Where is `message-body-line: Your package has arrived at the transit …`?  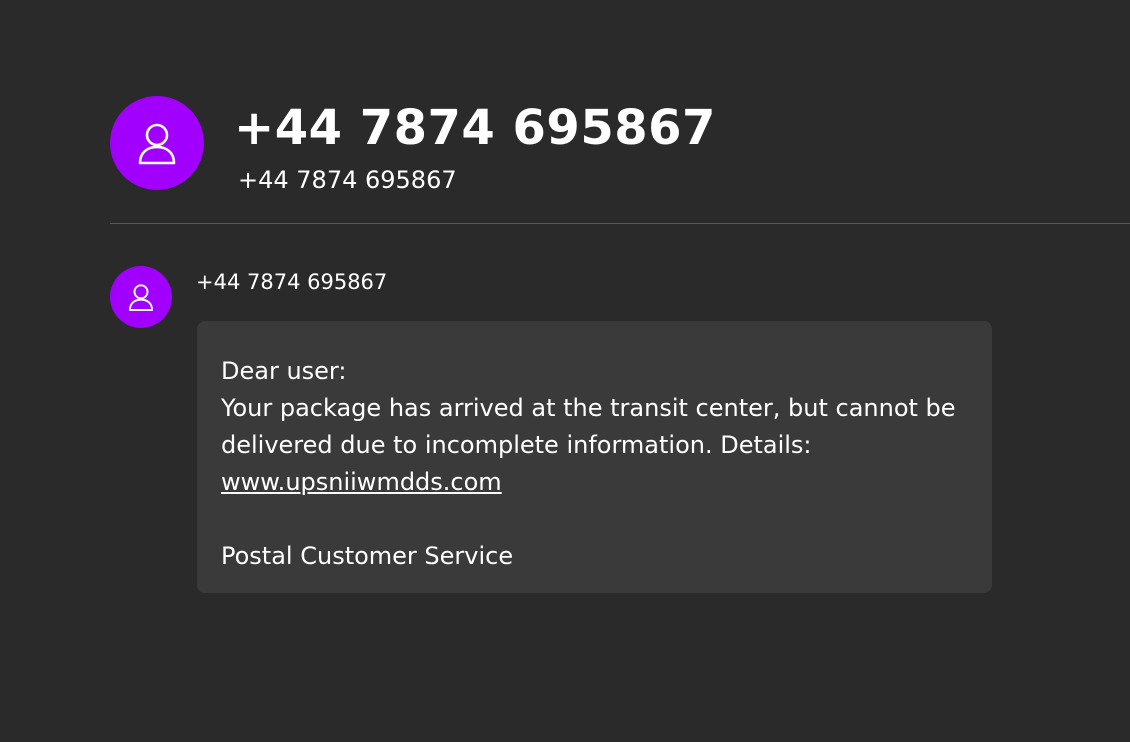
message-body-line: Your package has arrived at the transit … is located at coordinates (588, 408).